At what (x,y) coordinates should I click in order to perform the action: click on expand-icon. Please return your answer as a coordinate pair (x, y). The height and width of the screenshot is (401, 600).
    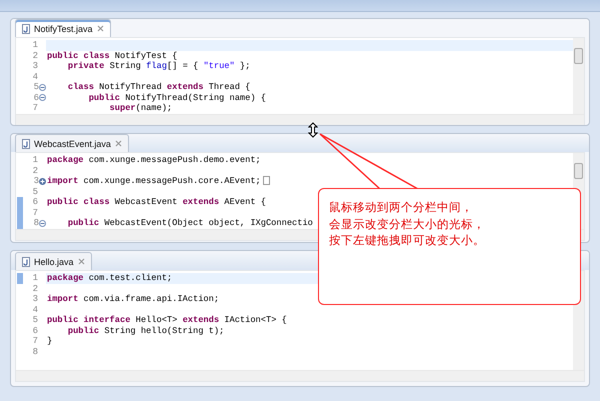
    Looking at the image, I should click on (42, 181).